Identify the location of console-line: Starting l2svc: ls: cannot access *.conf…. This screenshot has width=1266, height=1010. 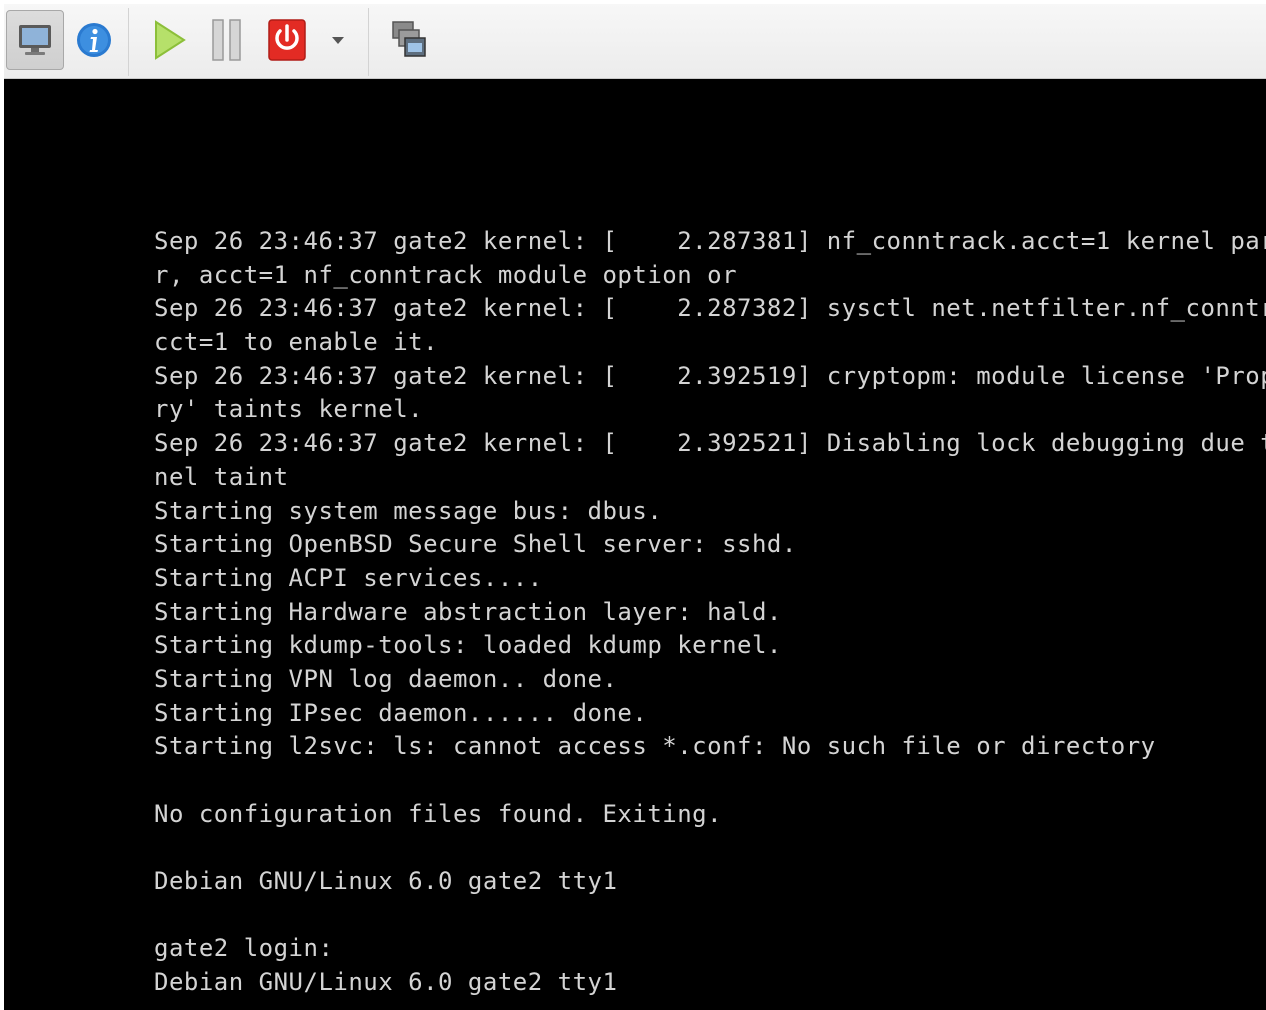
(655, 746).